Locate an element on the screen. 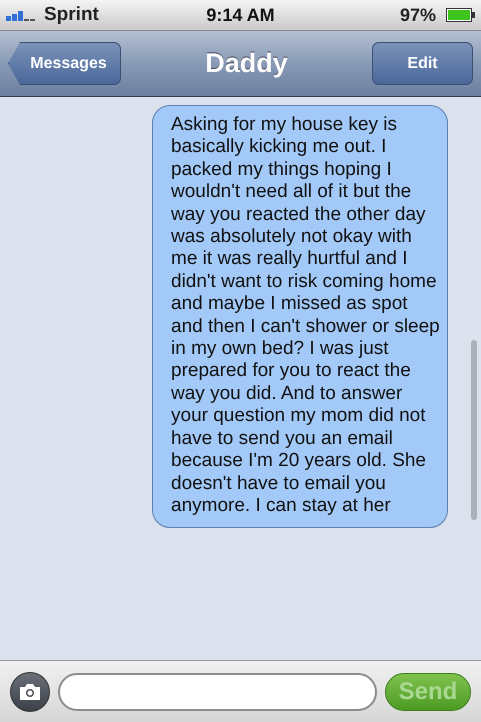 The width and height of the screenshot is (481, 722). signal-icon is located at coordinates (21, 15).